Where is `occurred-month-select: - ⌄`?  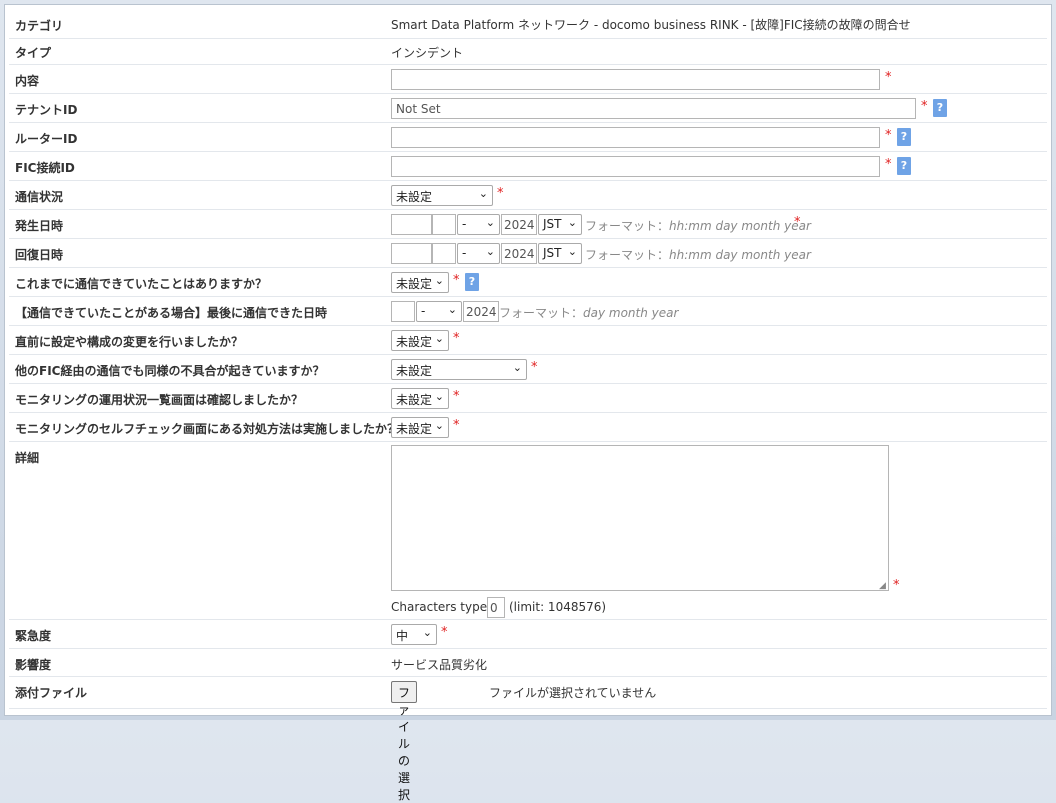 occurred-month-select: - ⌄ is located at coordinates (478, 224).